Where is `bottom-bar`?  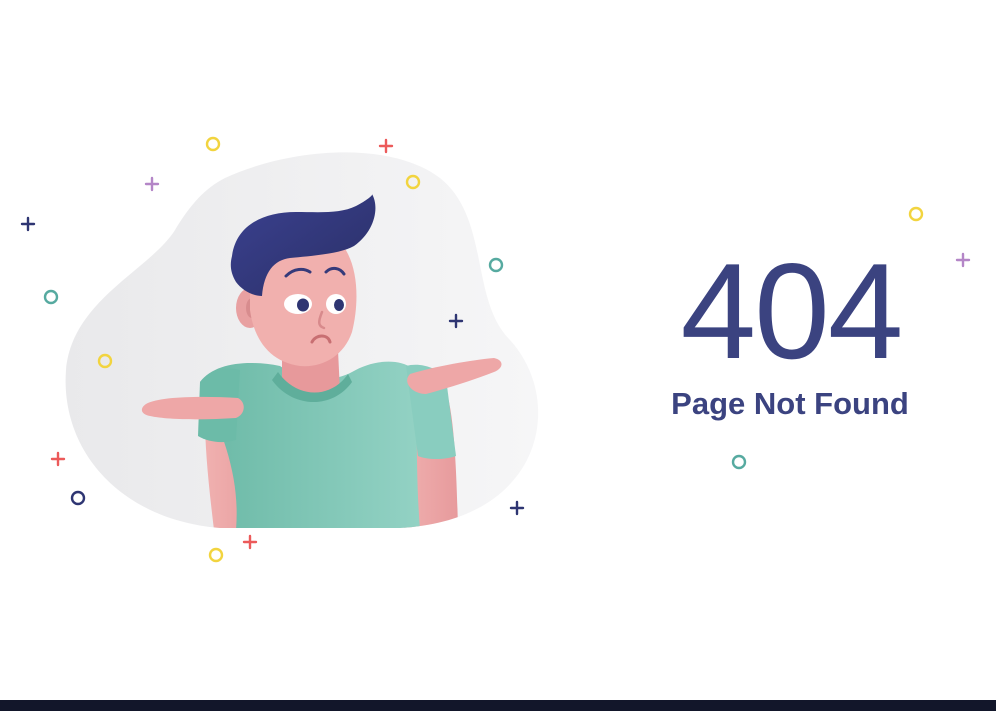 bottom-bar is located at coordinates (498, 705).